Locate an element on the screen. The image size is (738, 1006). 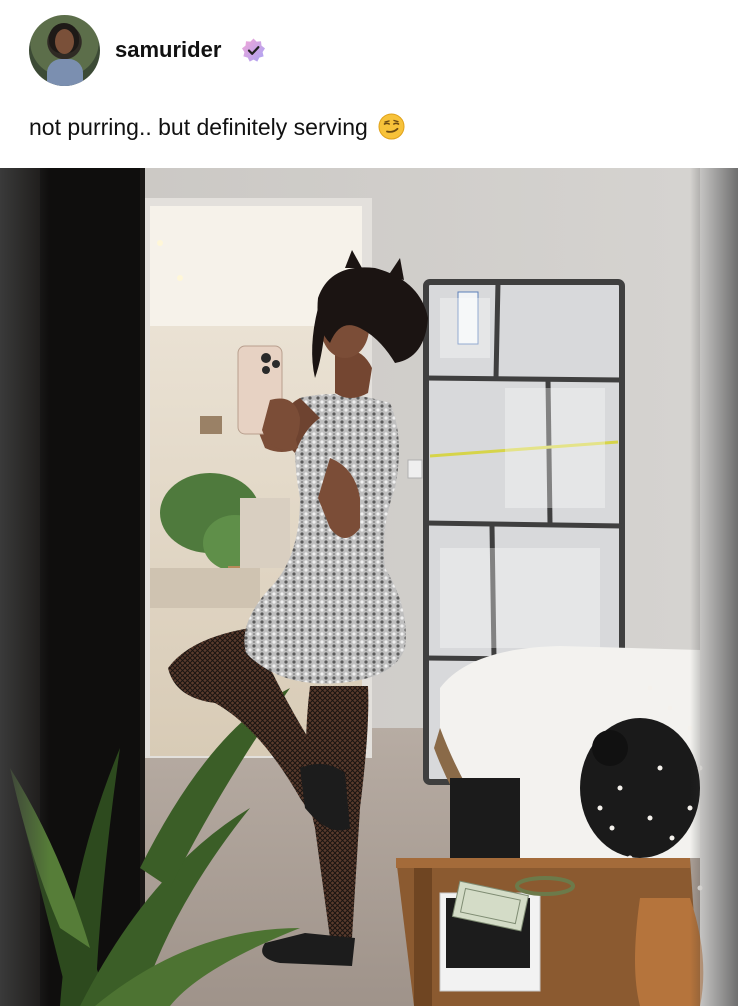
caption-text: not purring.. but definitely serving is located at coordinates (198, 127).